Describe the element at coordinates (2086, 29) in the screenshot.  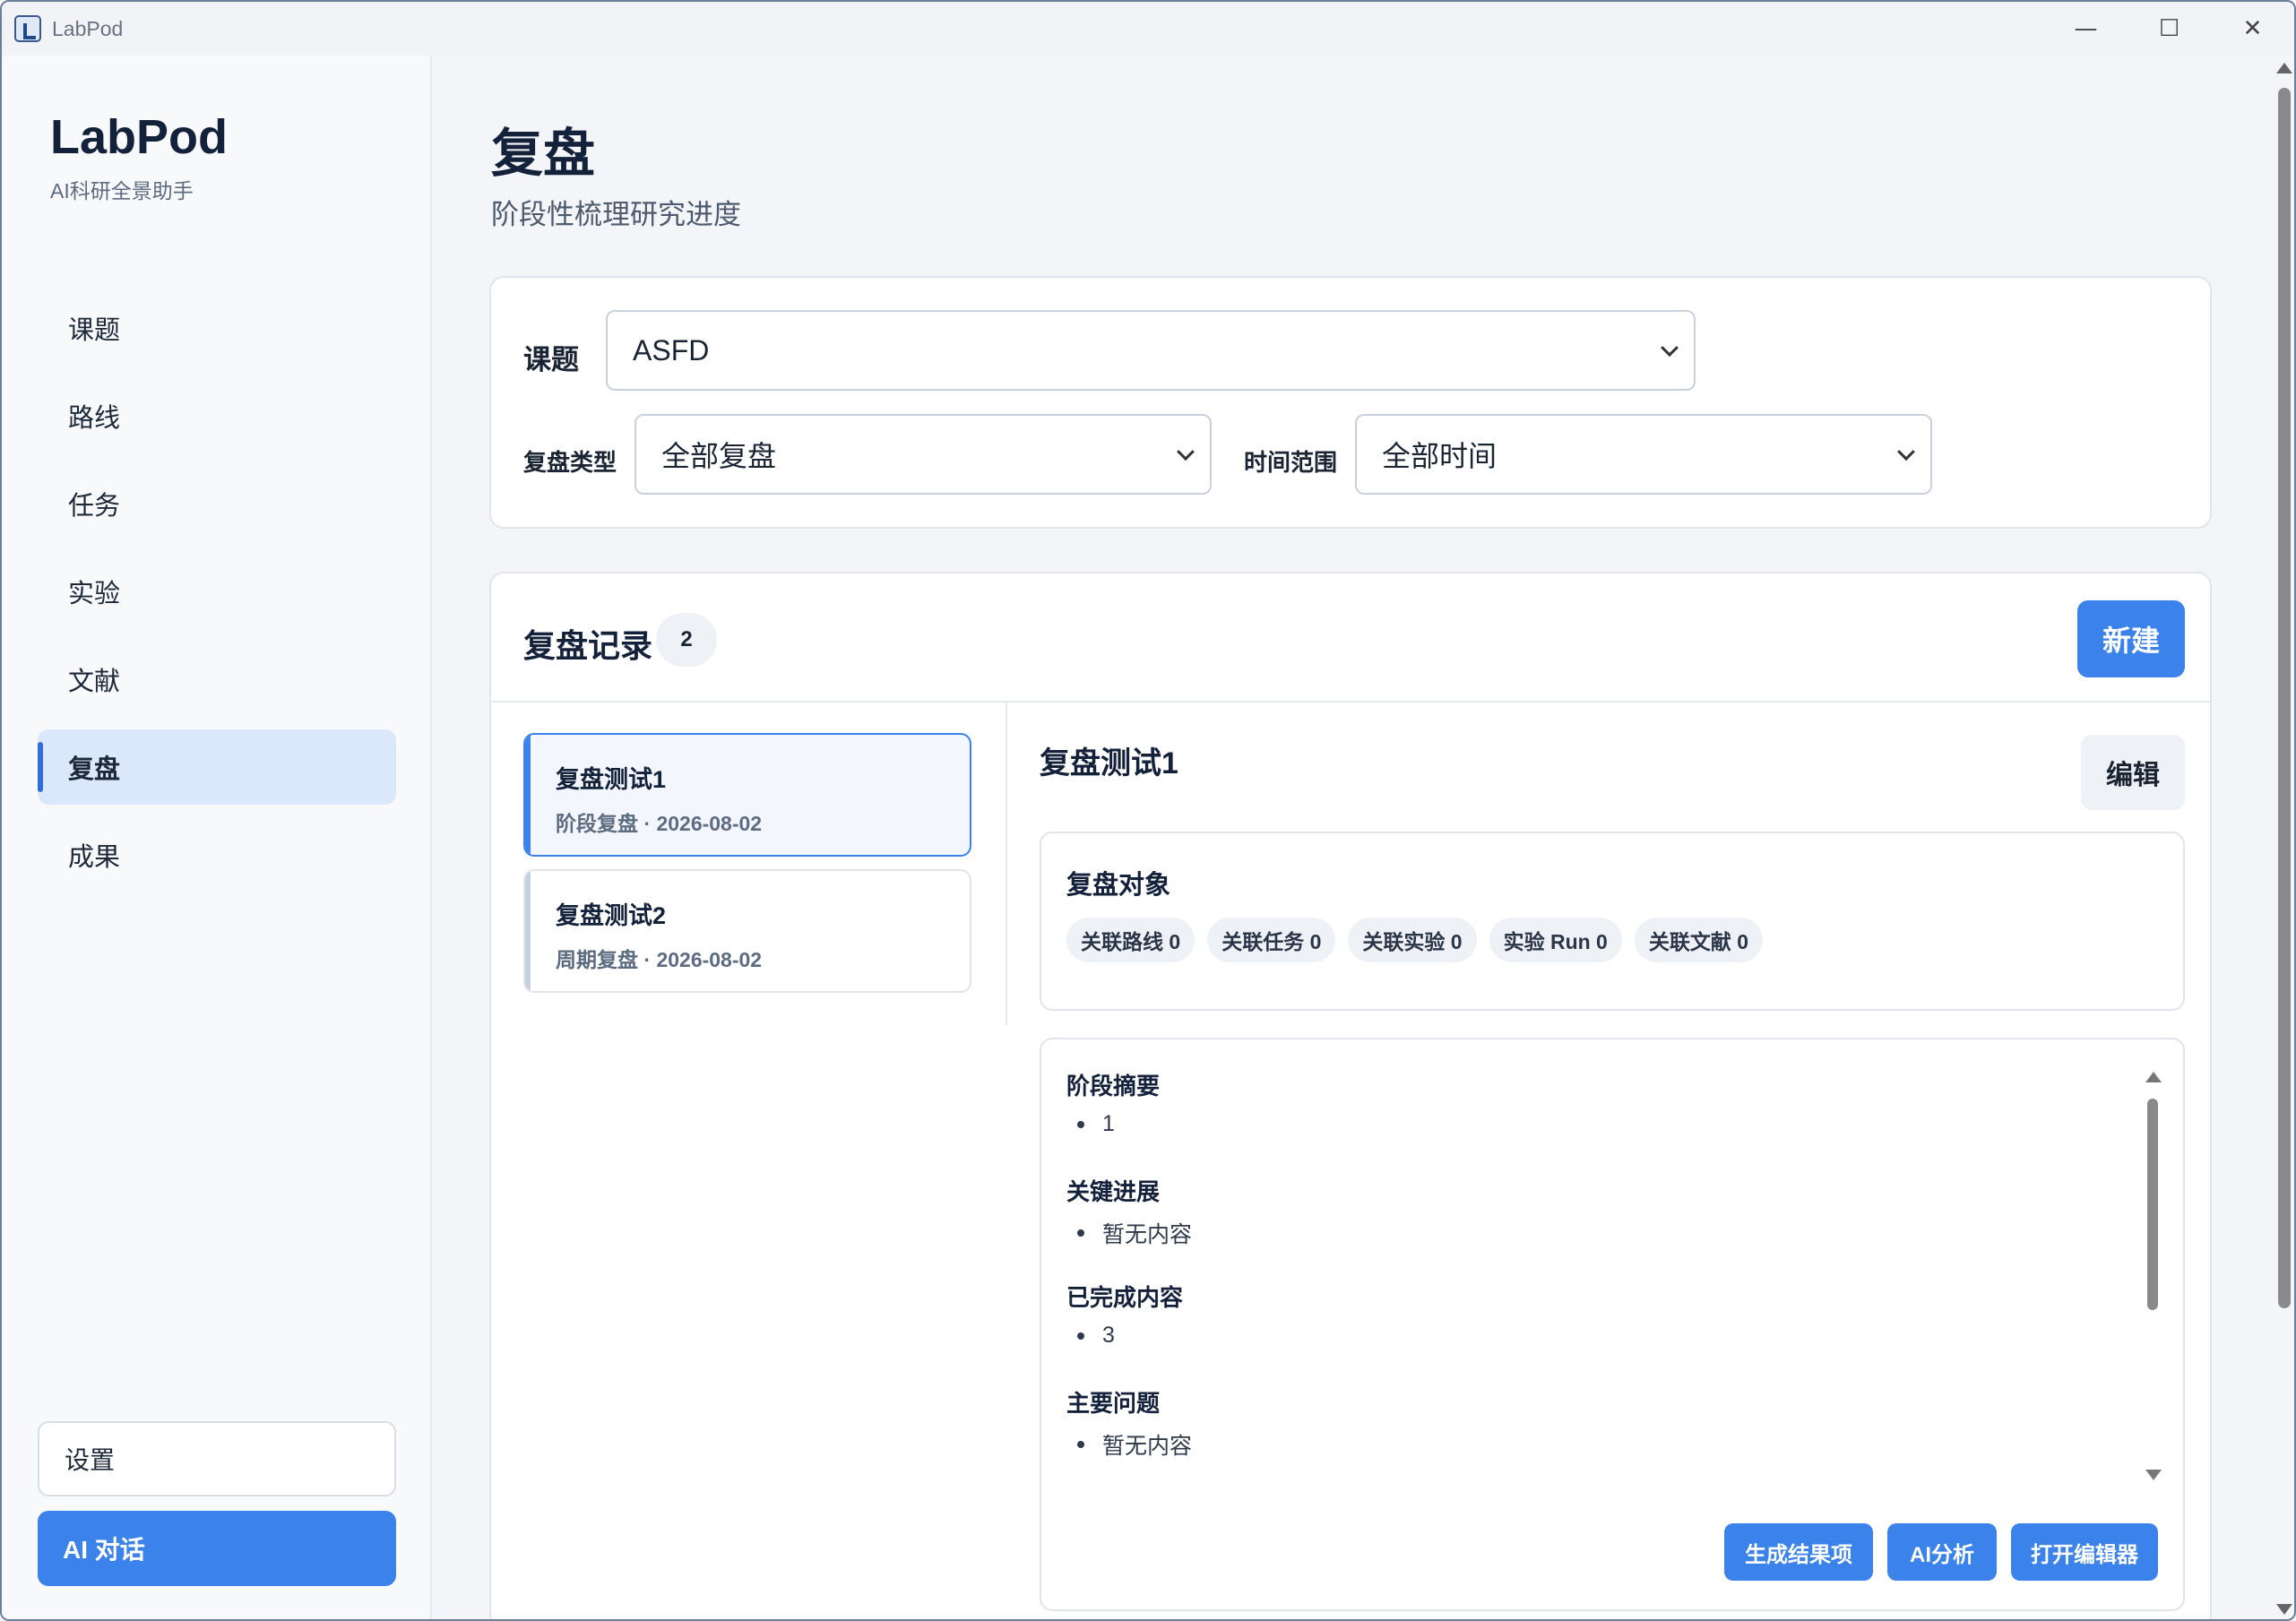
I see `minimize-button: —` at that location.